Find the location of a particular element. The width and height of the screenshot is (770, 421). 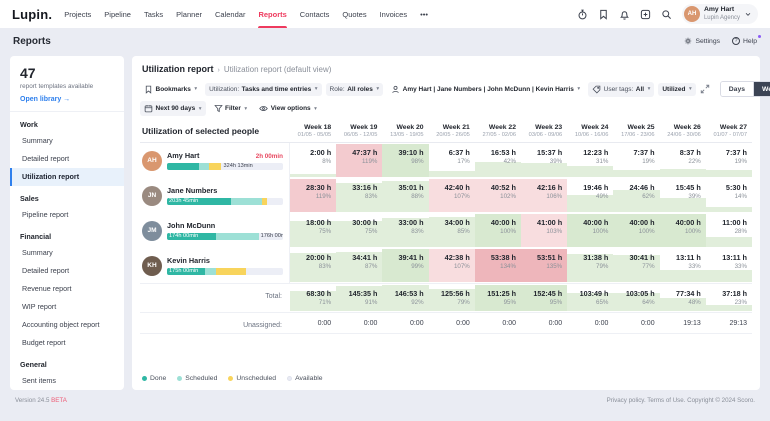

sidebar-item-pipeline-report: Pipeline report is located at coordinates (67, 215).